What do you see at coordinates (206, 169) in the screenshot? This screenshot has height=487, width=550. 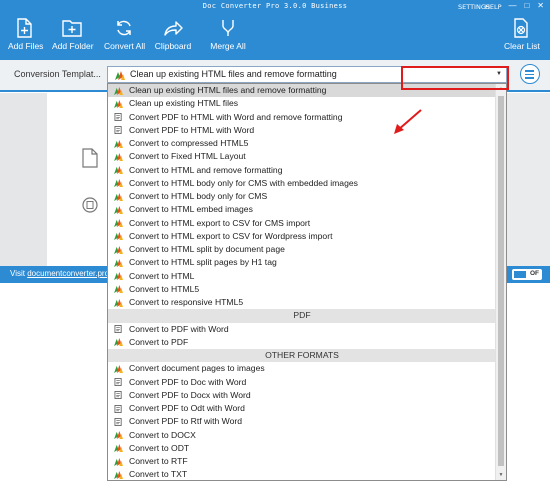 I see `dropdown-option-label: Convert to HTML and remove formatting` at bounding box center [206, 169].